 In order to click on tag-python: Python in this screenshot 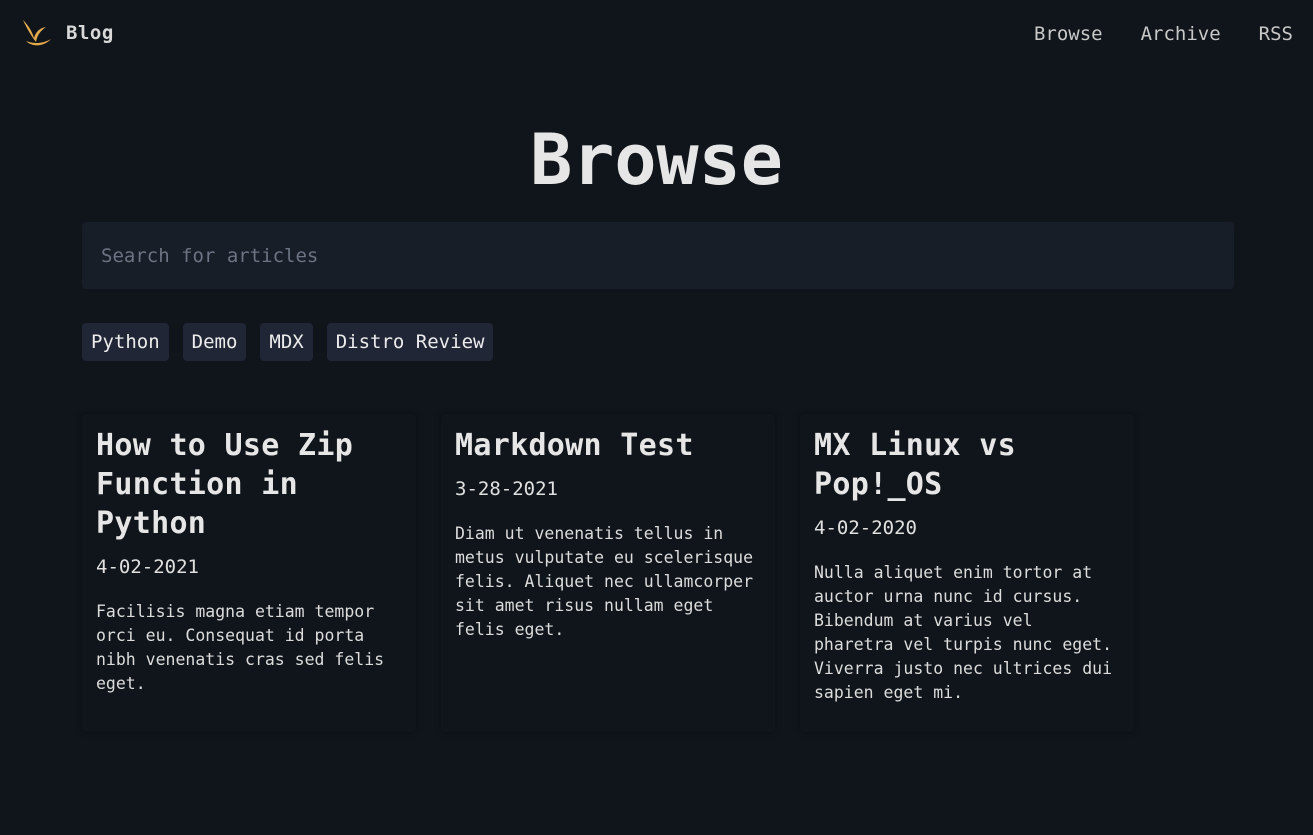, I will do `click(125, 342)`.